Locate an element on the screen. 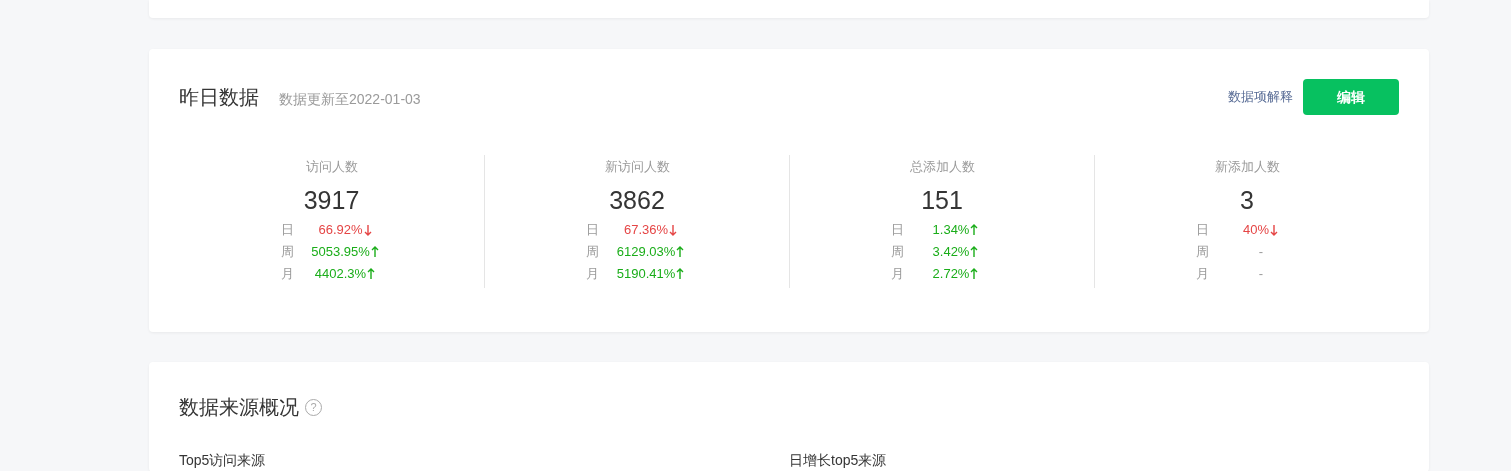  metric-value: 3 is located at coordinates (1247, 199).